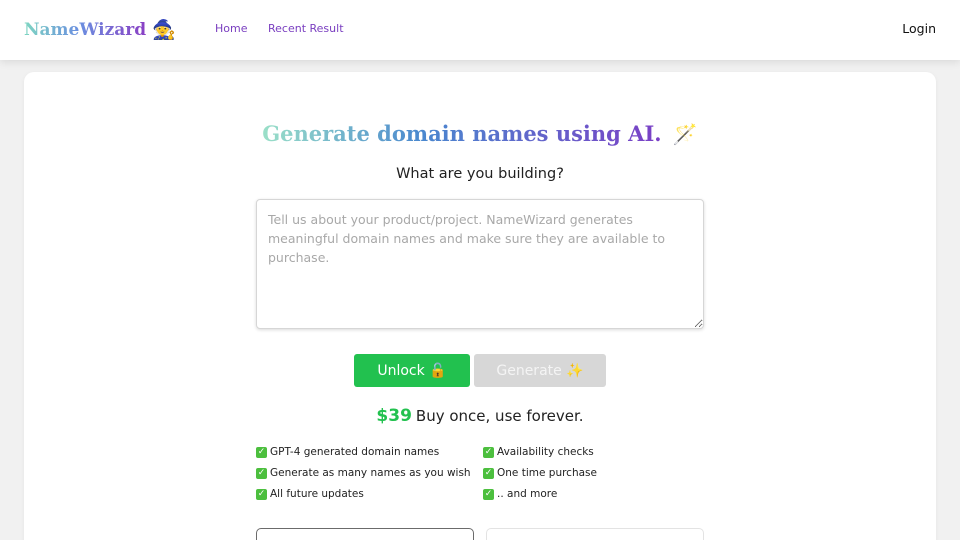 This screenshot has width=960, height=540. I want to click on feature-item: ✓ GPT-4 generated domain names, so click(369, 452).